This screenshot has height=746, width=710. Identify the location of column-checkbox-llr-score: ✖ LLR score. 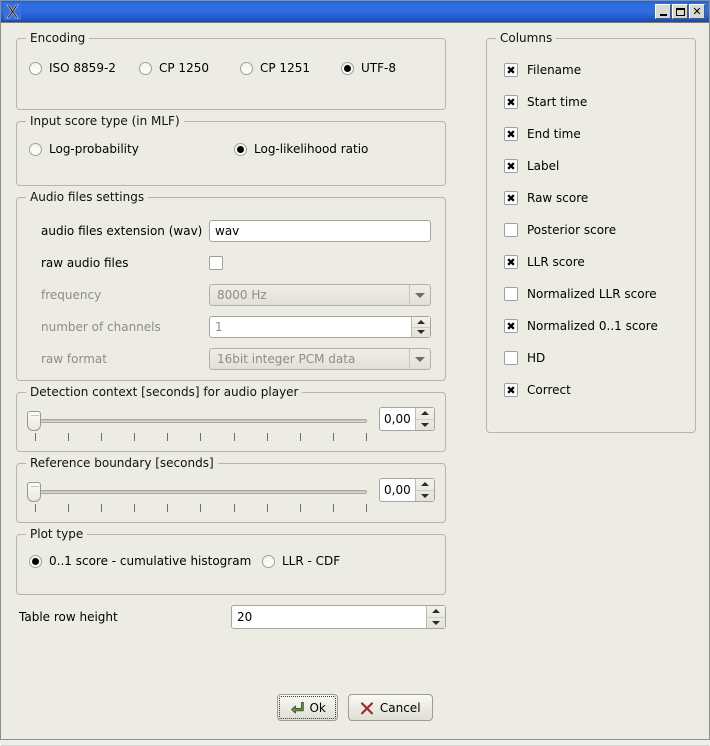
(593, 262).